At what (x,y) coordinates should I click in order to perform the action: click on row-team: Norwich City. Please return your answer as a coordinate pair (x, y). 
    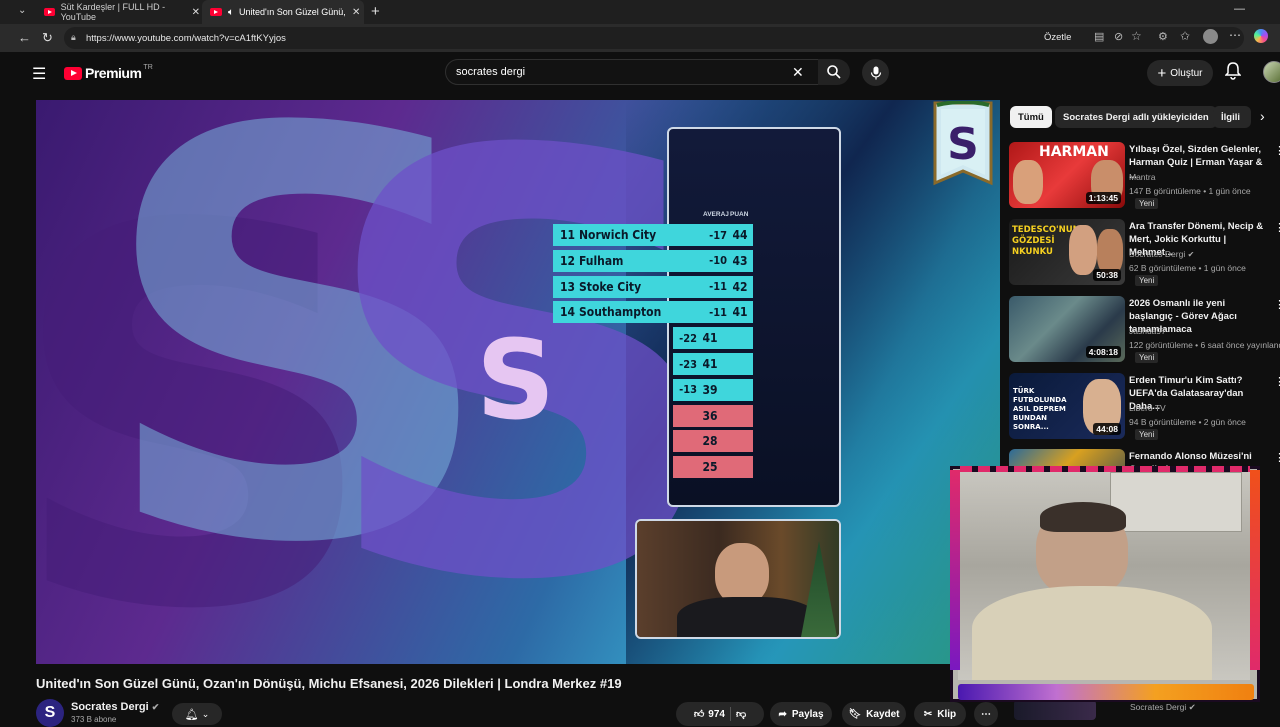
    Looking at the image, I should click on (618, 235).